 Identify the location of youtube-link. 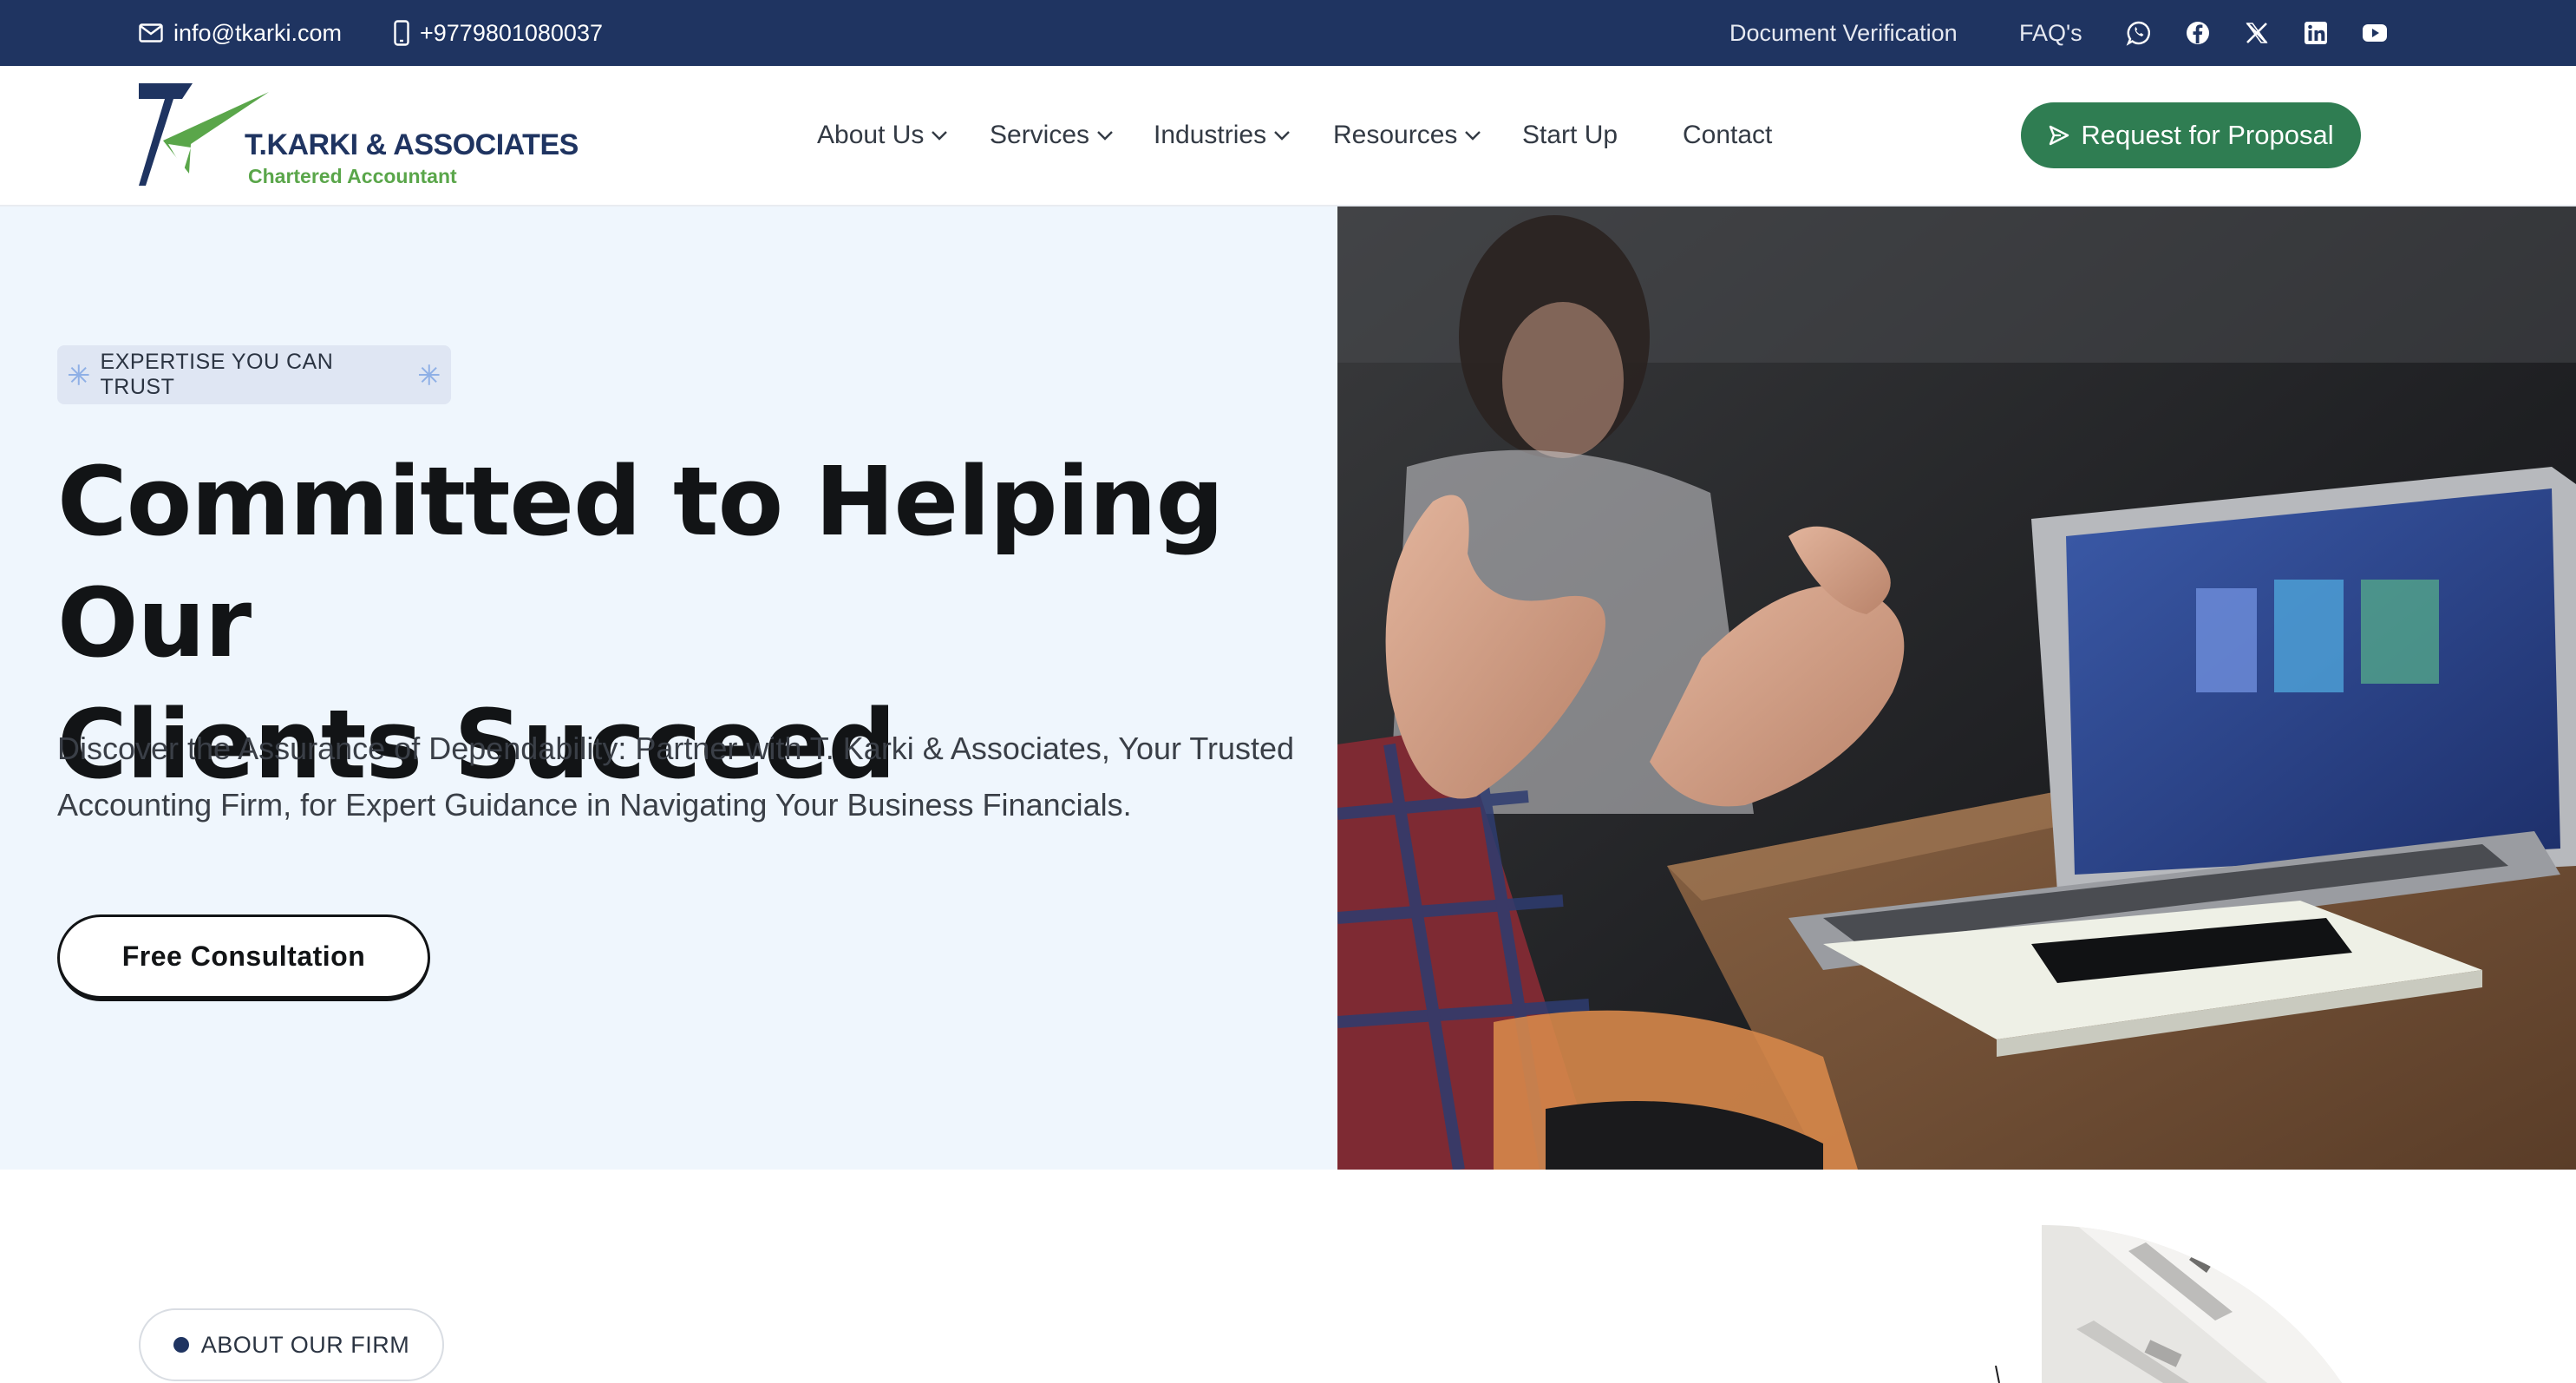
(2374, 33).